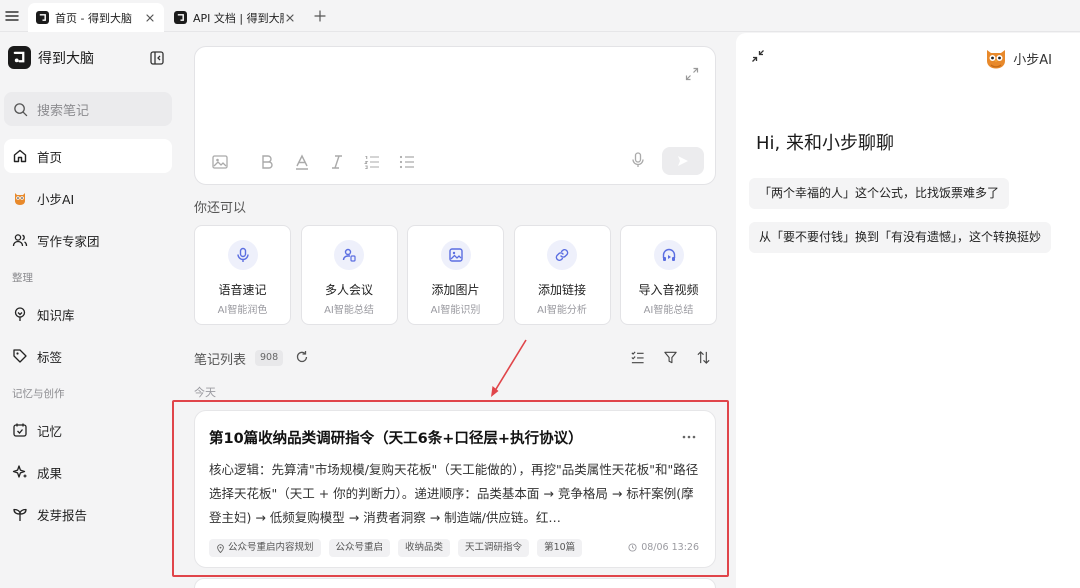 This screenshot has width=1080, height=588. I want to click on notes-count-badge: 908, so click(269, 358).